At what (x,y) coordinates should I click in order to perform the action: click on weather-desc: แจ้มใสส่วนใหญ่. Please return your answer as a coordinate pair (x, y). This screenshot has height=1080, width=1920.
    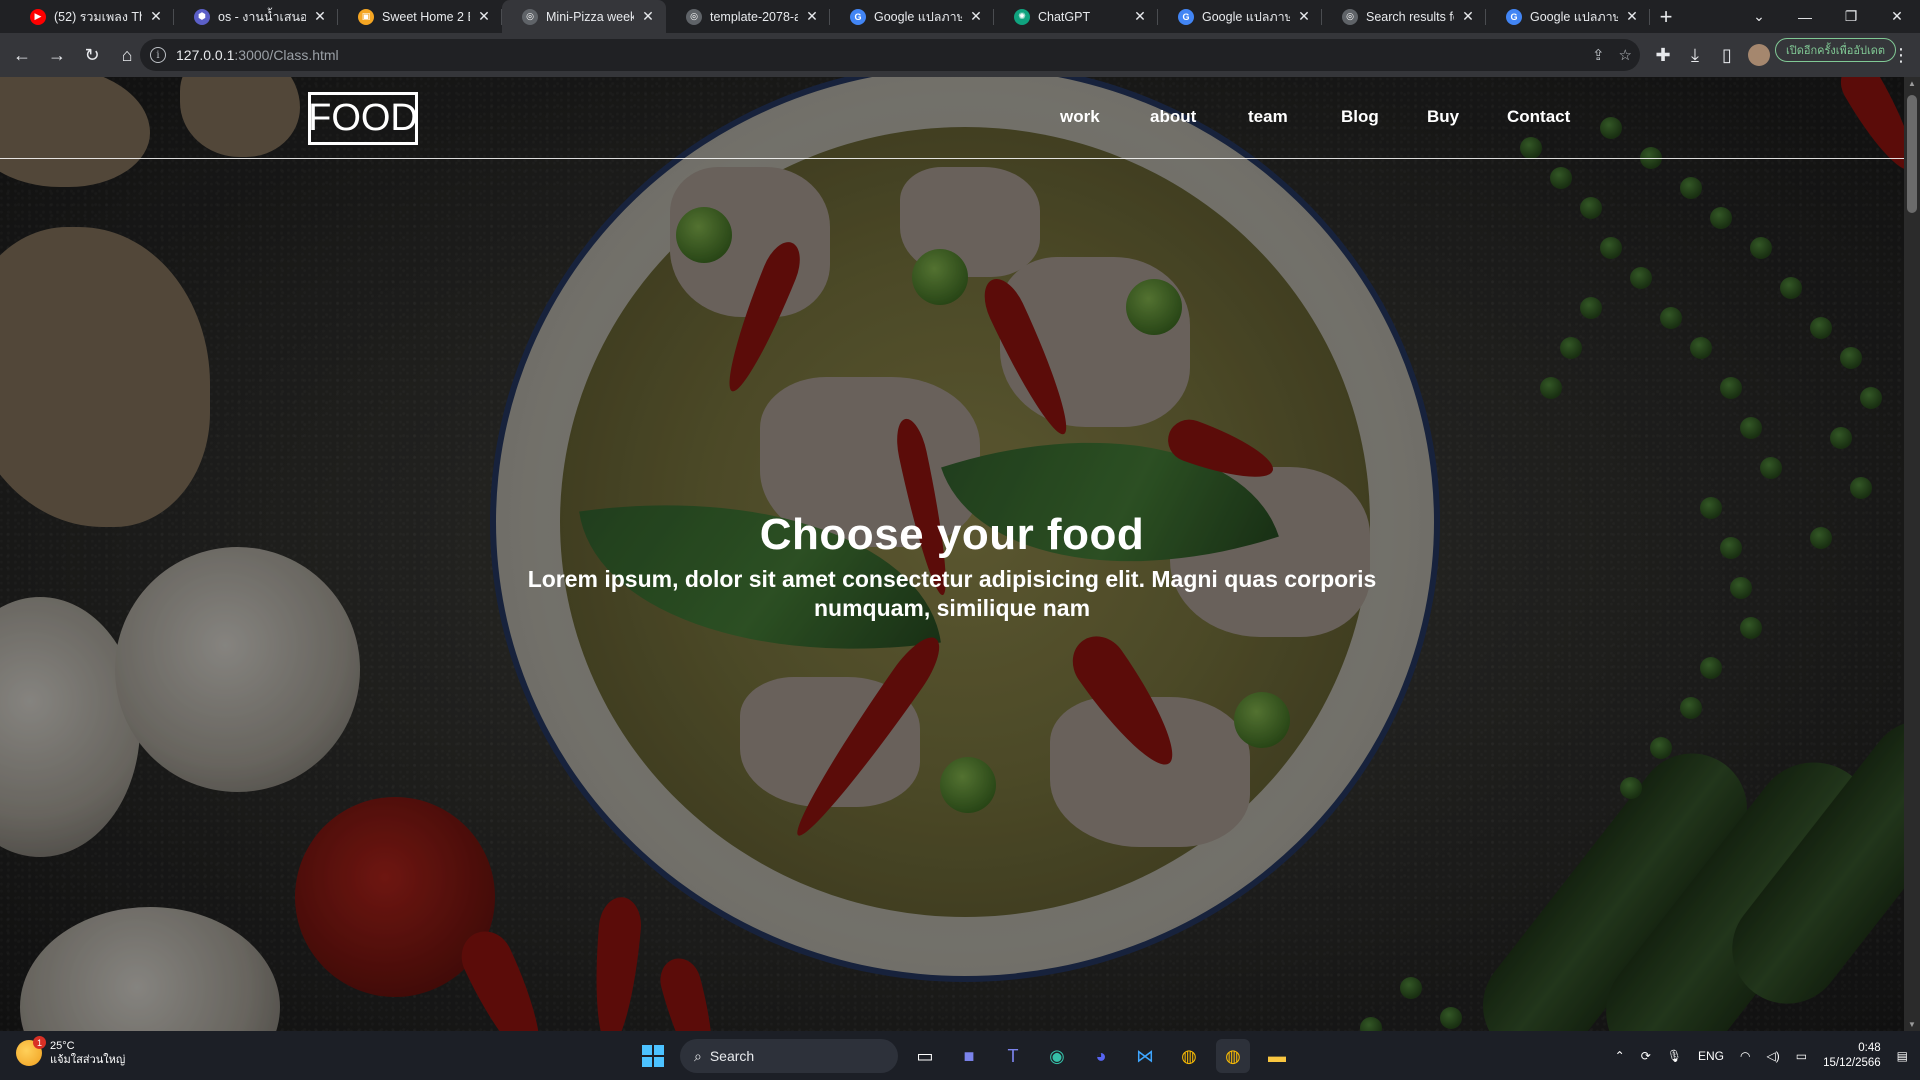
    Looking at the image, I should click on (88, 1060).